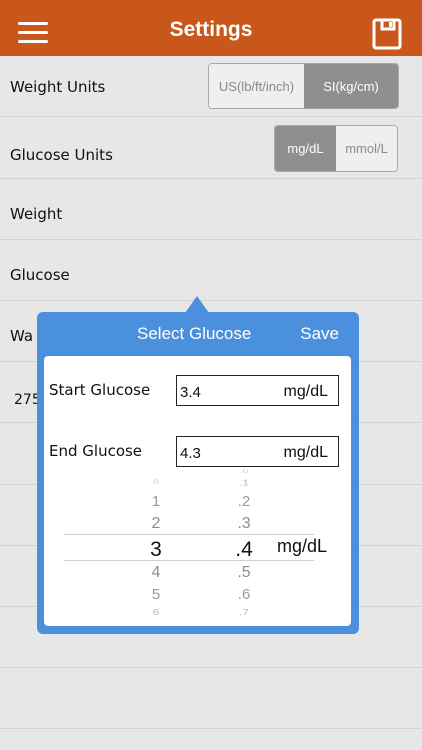 This screenshot has height=750, width=422. I want to click on glucose-row: Glucose, so click(211, 270).